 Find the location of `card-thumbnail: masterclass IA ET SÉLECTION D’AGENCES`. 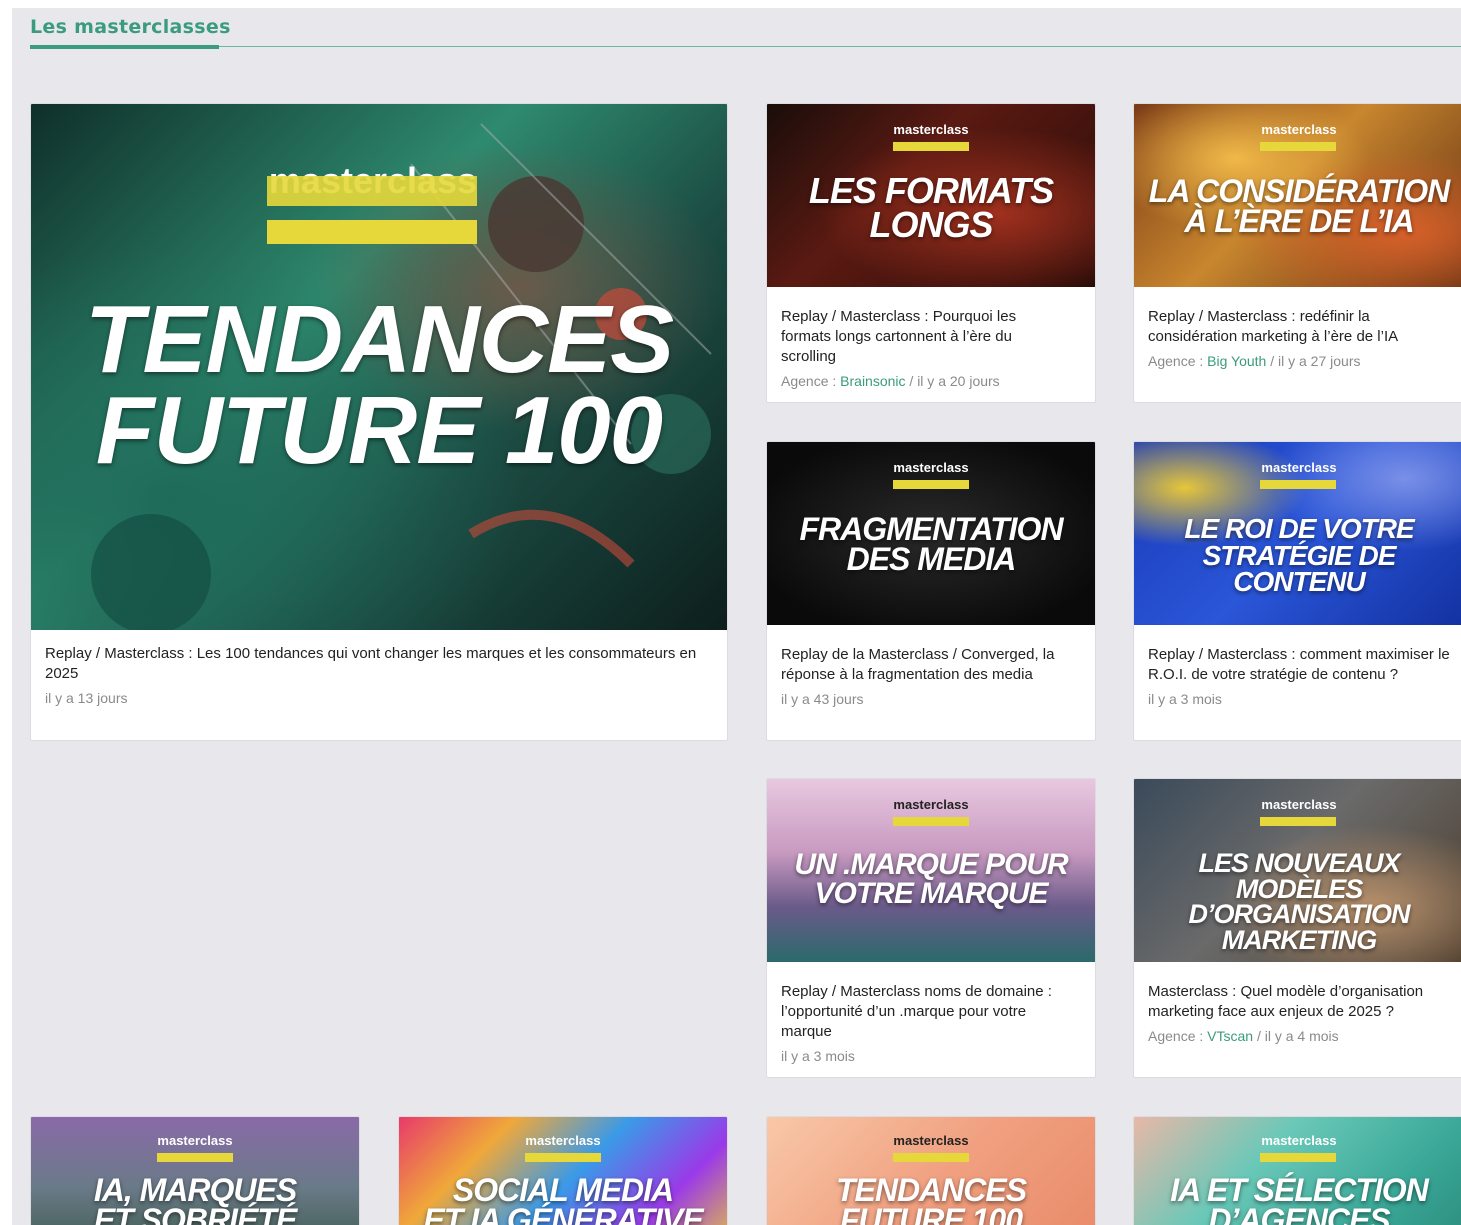

card-thumbnail: masterclass IA ET SÉLECTION D’AGENCES is located at coordinates (1297, 1171).